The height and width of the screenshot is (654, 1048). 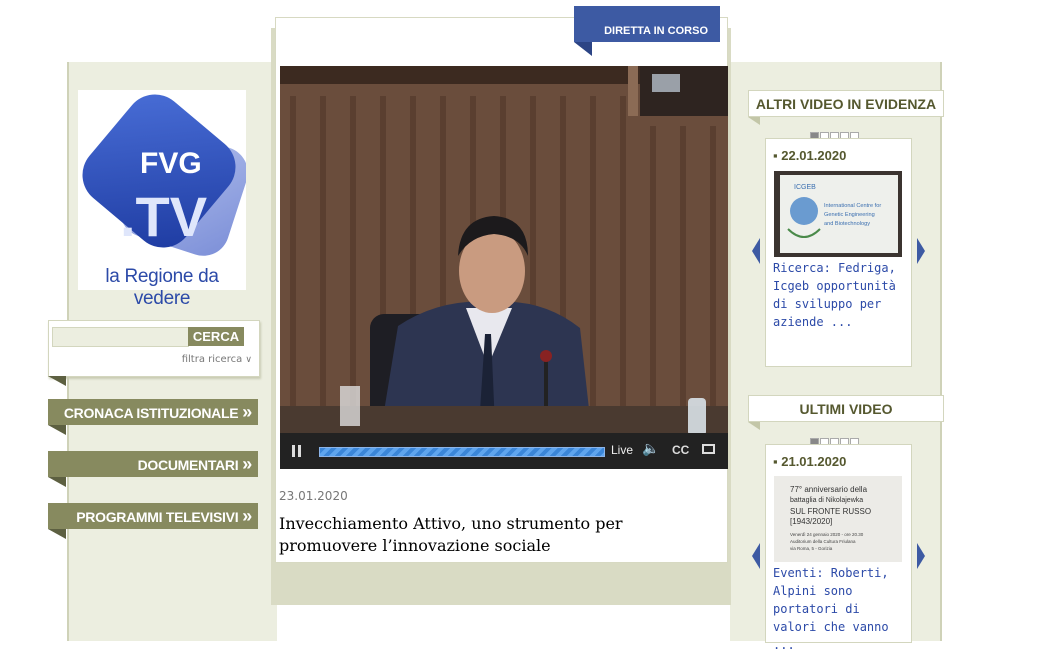 I want to click on filter-search-label: filtra ricerca, so click(x=212, y=359).